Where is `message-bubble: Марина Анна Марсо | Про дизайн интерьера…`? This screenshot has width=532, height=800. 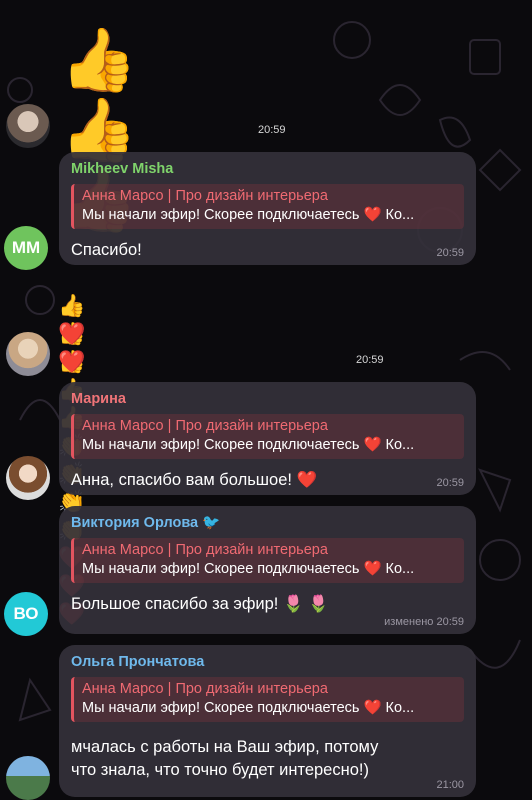
message-bubble: Марина Анна Марсо | Про дизайн интерьера… is located at coordinates (267, 438).